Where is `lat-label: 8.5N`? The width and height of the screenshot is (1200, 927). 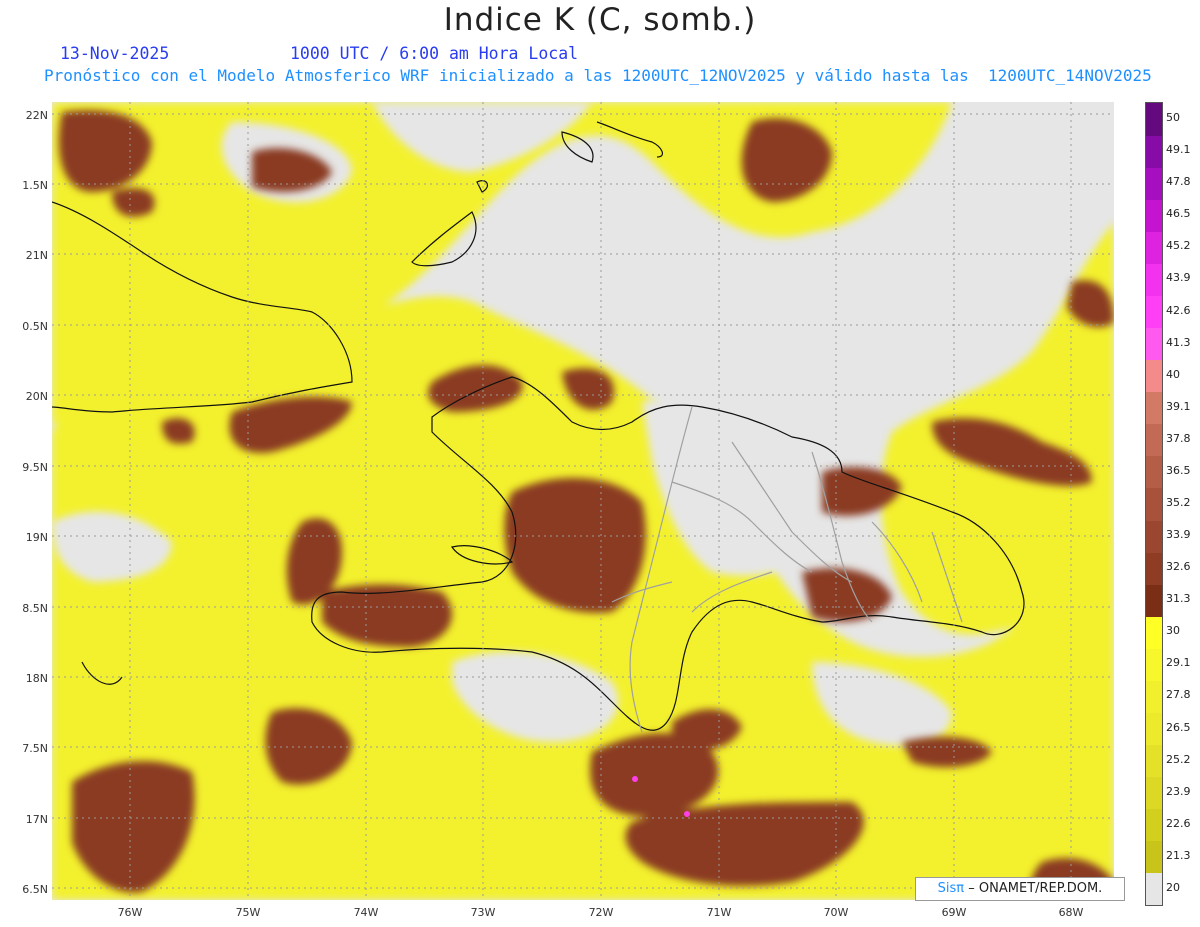 lat-label: 8.5N is located at coordinates (35, 608).